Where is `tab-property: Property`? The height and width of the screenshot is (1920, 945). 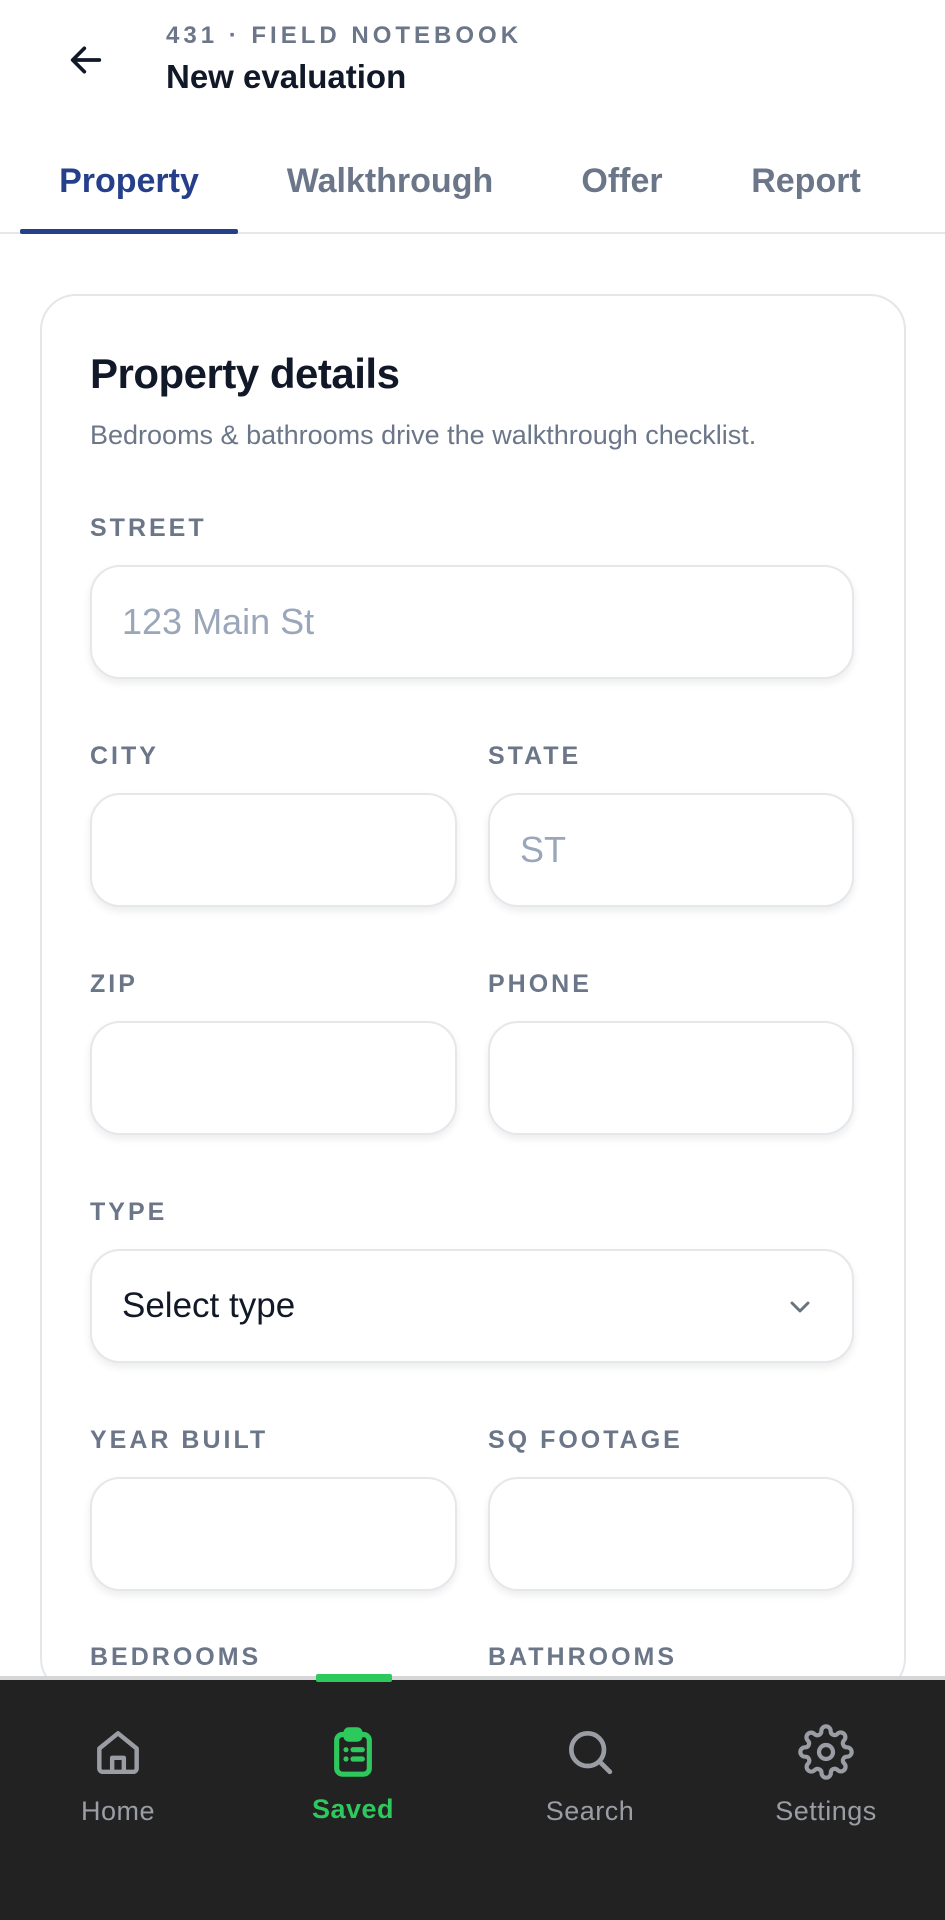
tab-property: Property is located at coordinates (129, 182).